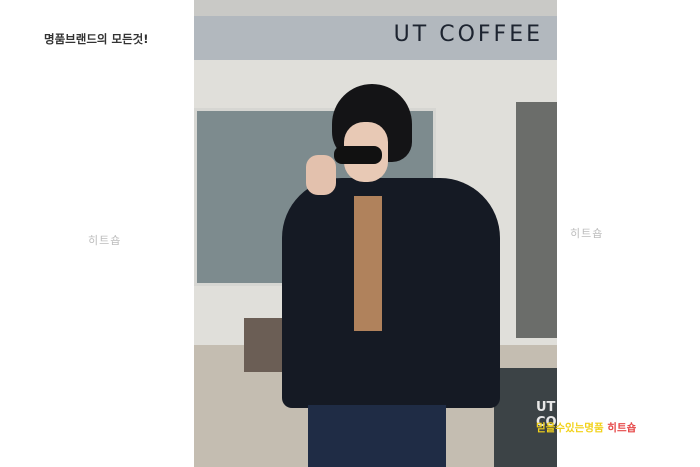 The height and width of the screenshot is (467, 700). Describe the element at coordinates (321, 175) in the screenshot. I see `model-hand` at that location.